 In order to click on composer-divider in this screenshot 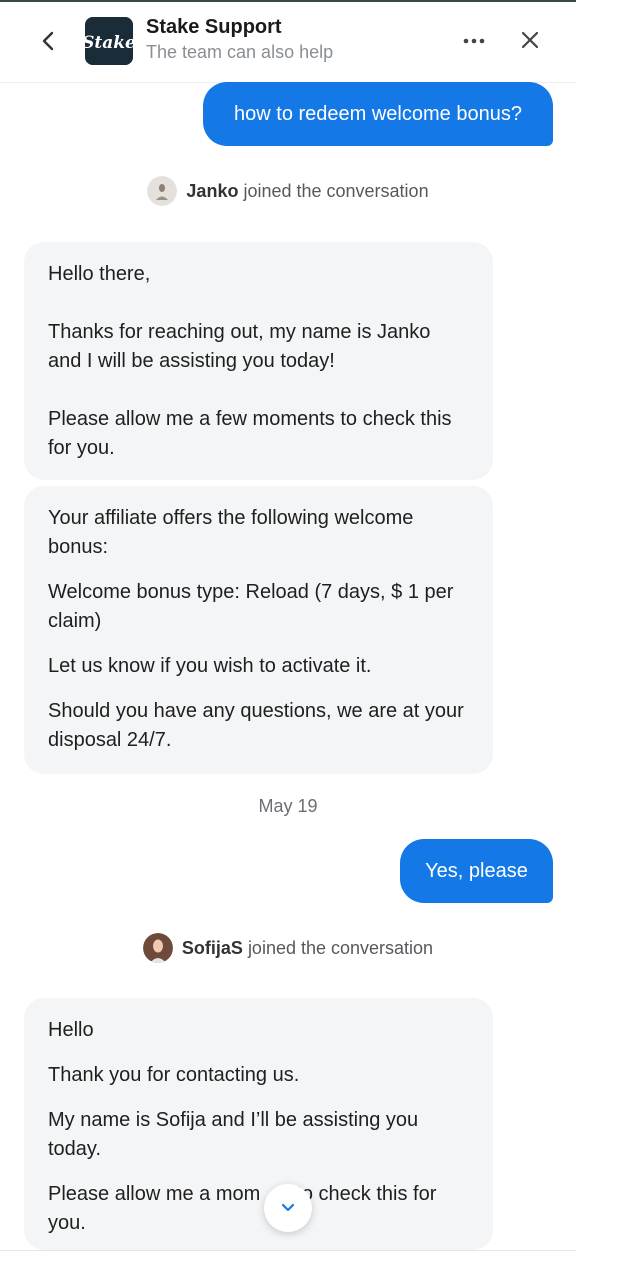, I will do `click(288, 1250)`.